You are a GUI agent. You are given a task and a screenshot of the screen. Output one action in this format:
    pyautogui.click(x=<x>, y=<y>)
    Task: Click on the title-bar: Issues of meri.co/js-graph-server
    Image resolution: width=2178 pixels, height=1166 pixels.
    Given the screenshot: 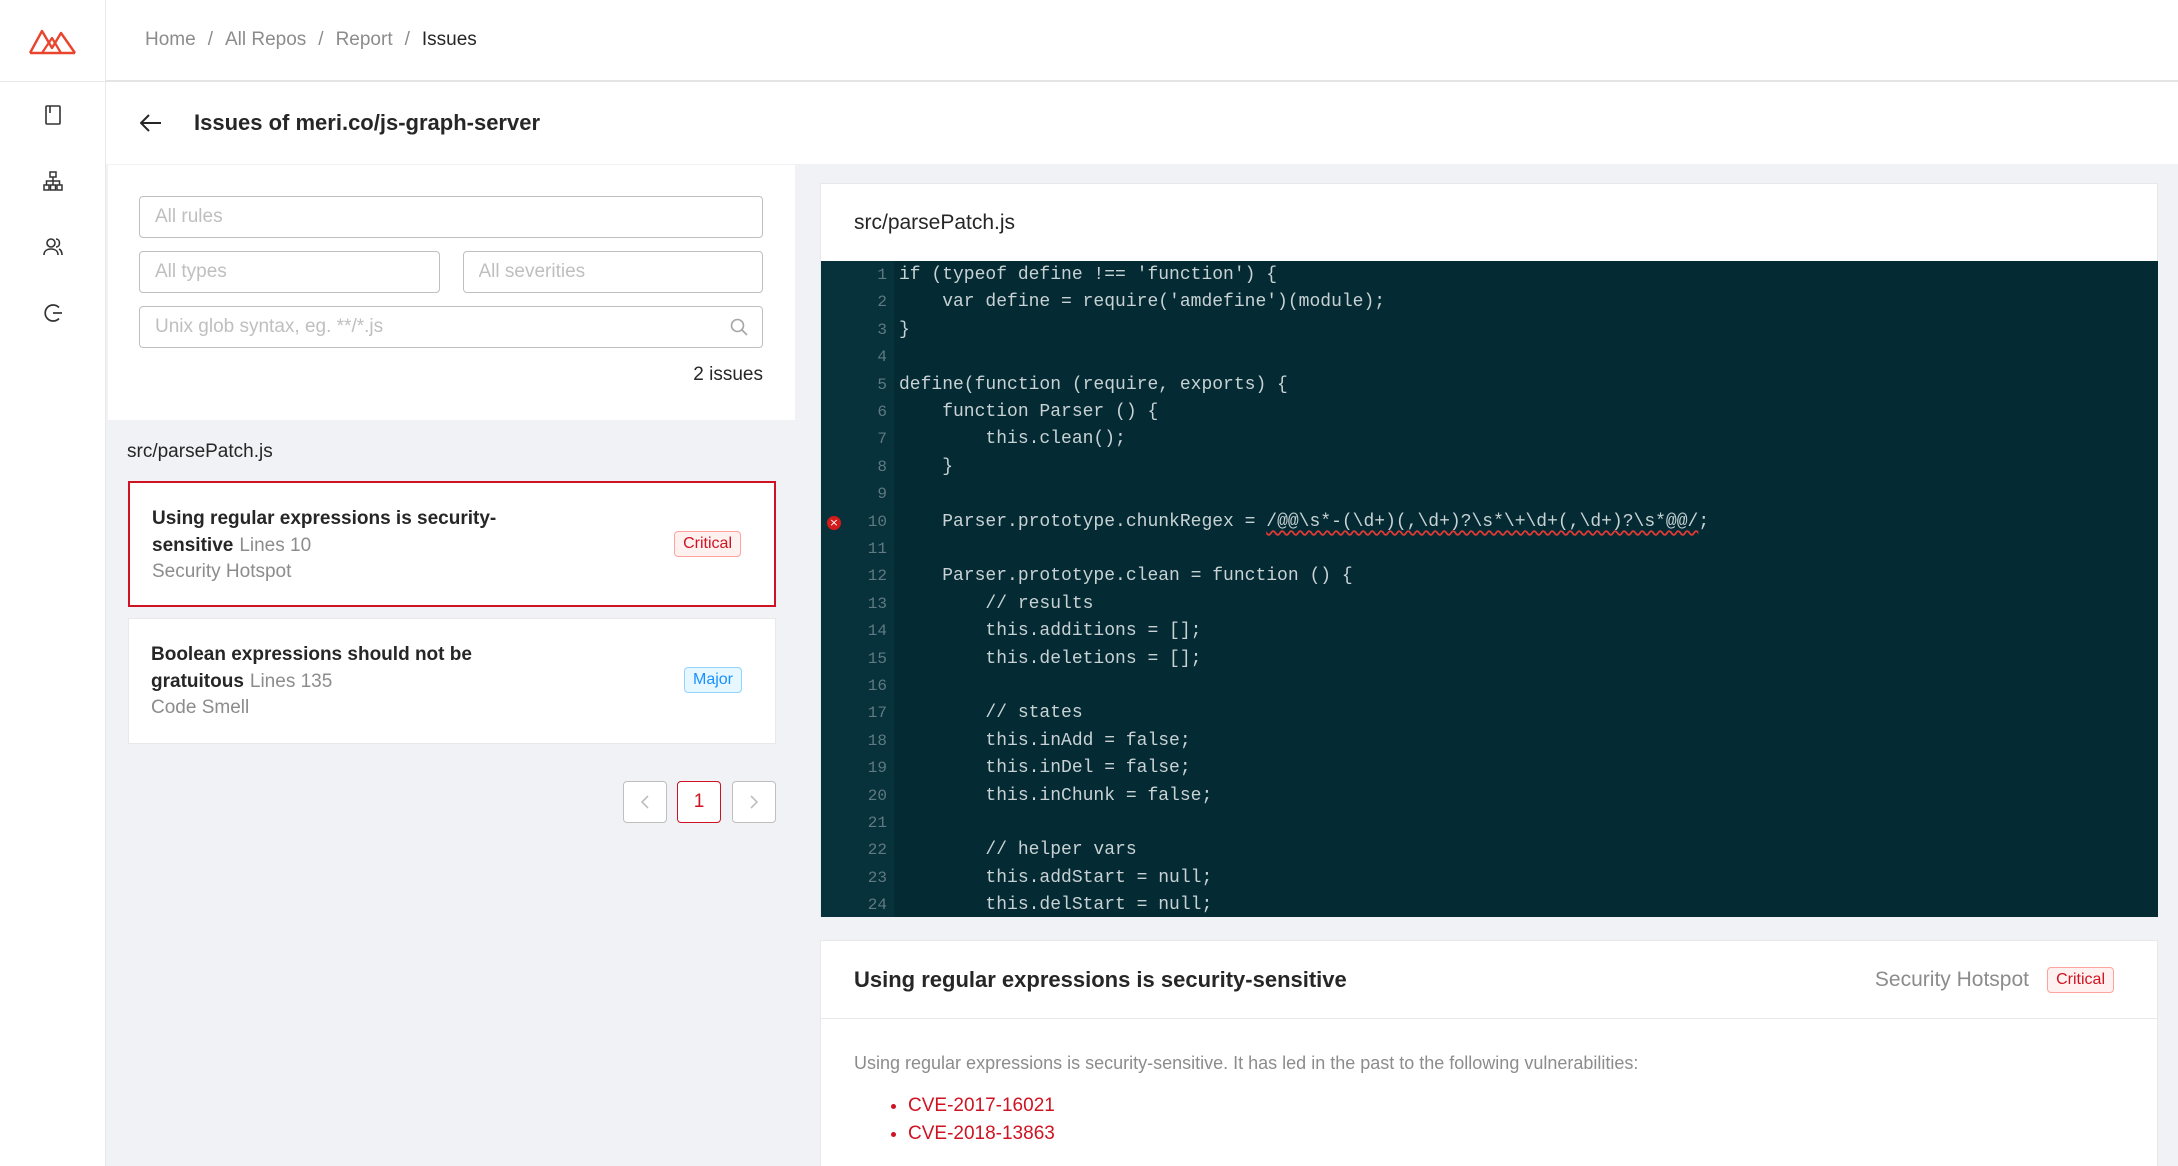 What is the action you would take?
    pyautogui.click(x=1142, y=123)
    